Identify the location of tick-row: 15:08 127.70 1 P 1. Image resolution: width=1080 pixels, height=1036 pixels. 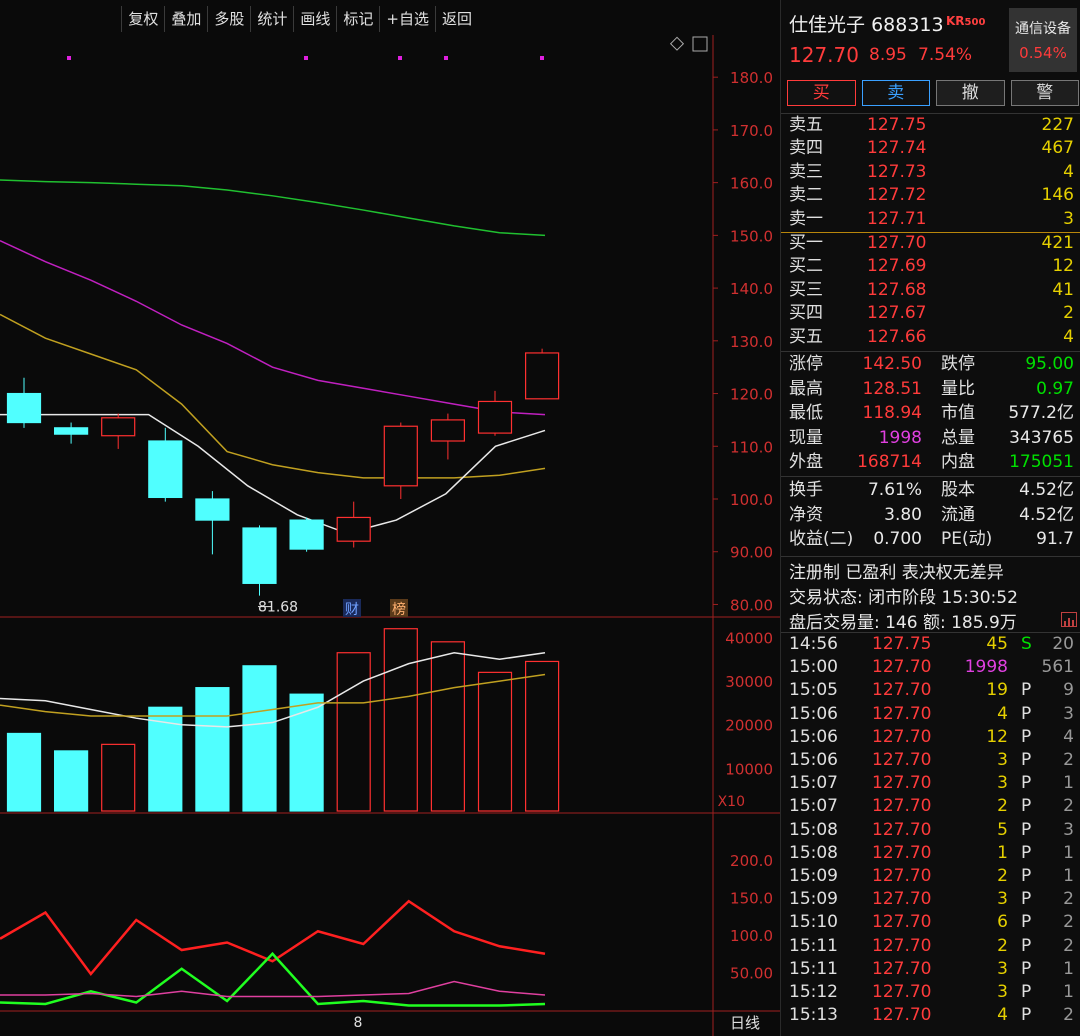
(931, 853).